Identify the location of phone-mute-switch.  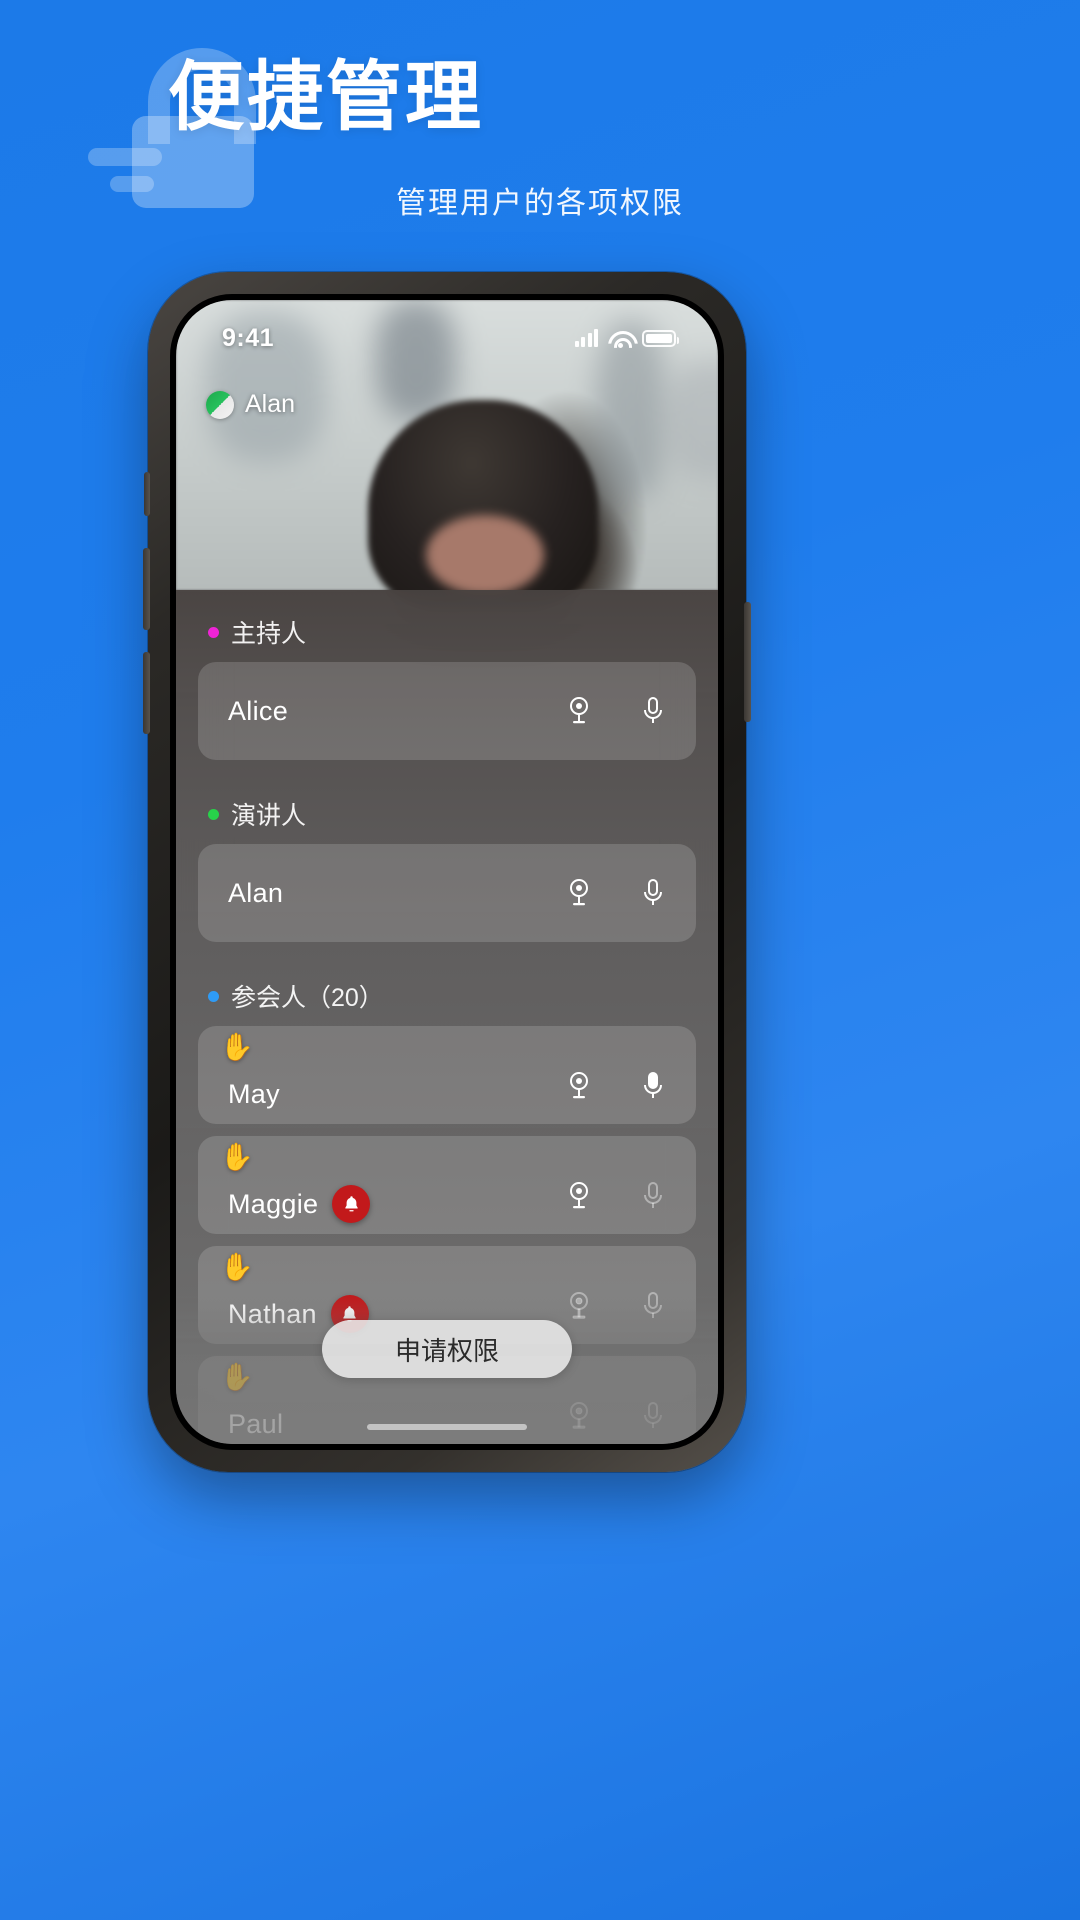
(147, 494).